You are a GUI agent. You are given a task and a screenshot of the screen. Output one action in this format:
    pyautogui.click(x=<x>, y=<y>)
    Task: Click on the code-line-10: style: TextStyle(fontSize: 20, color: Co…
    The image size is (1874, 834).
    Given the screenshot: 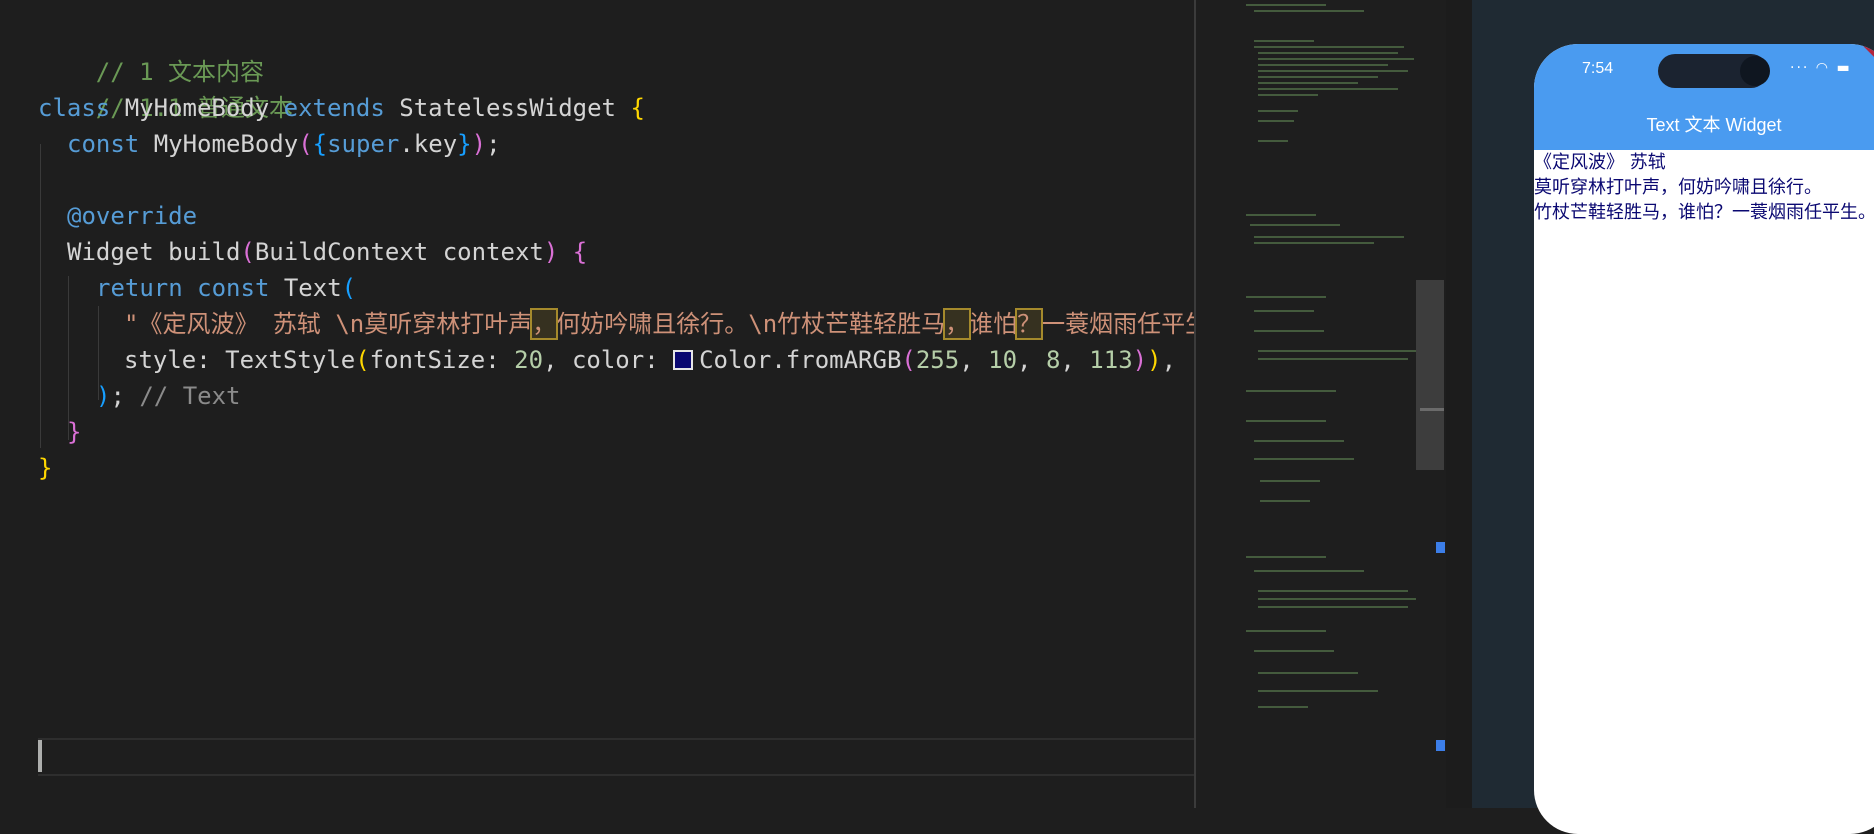 What is the action you would take?
    pyautogui.click(x=650, y=360)
    